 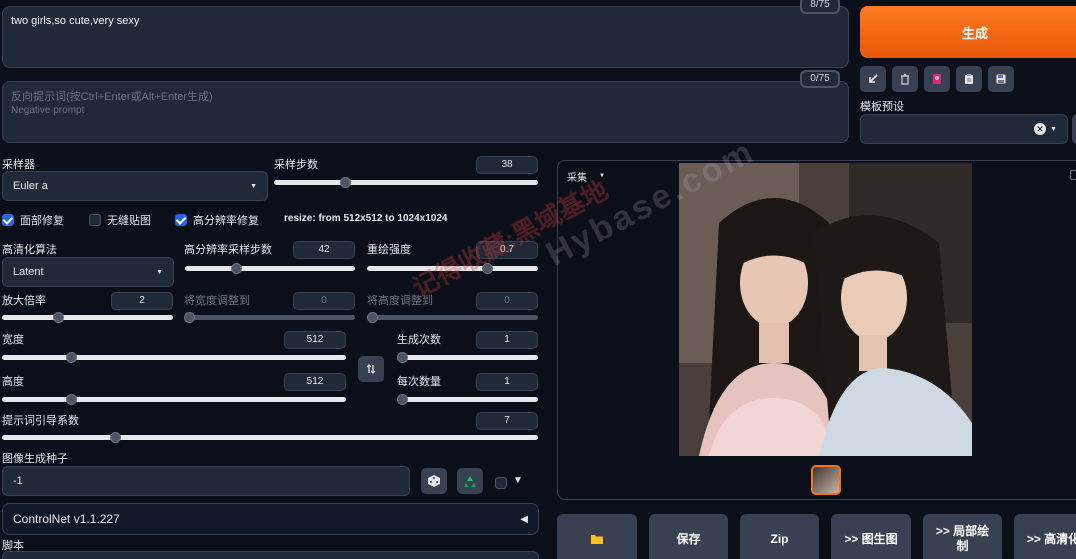 What do you see at coordinates (1074, 129) in the screenshot?
I see `template-side-button` at bounding box center [1074, 129].